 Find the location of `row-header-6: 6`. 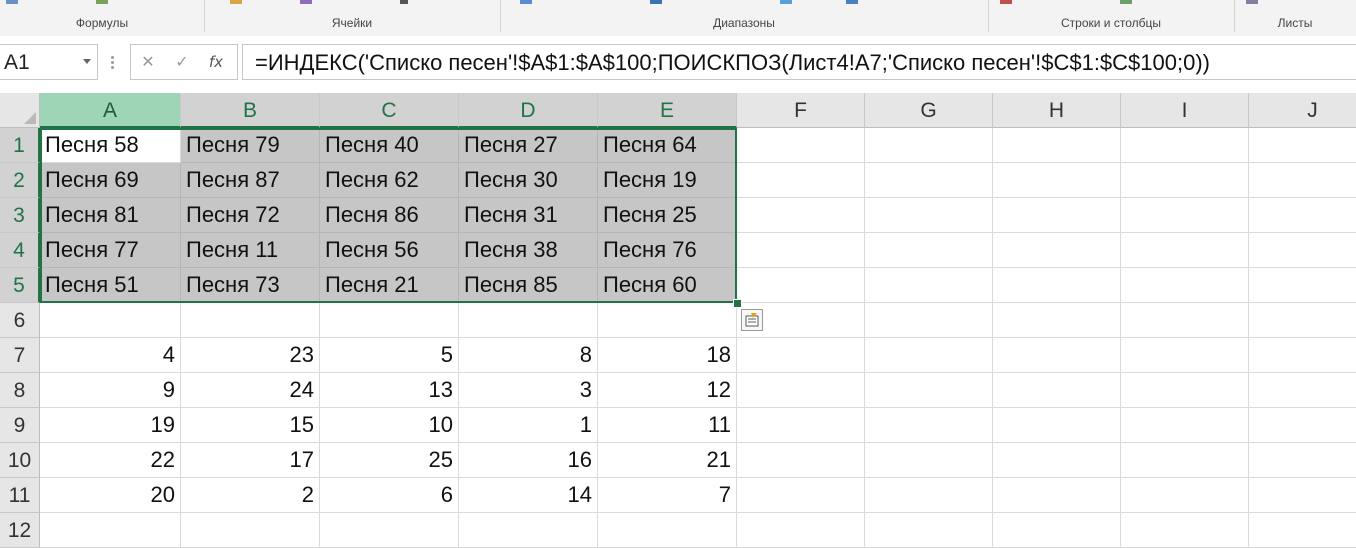

row-header-6: 6 is located at coordinates (20, 320).